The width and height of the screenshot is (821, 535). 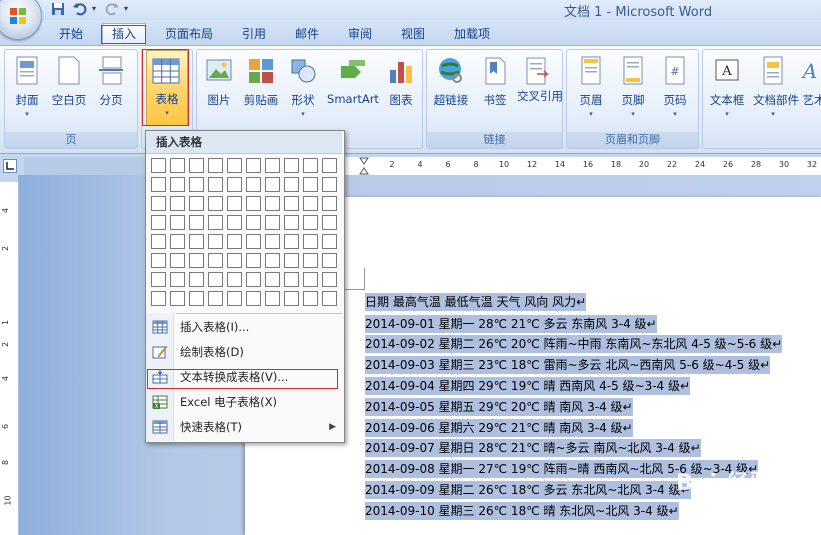 I want to click on document-line: 2014-09-05 星期五 29℃ 20℃ 晴 南风 3-4 级↵, so click(x=499, y=407).